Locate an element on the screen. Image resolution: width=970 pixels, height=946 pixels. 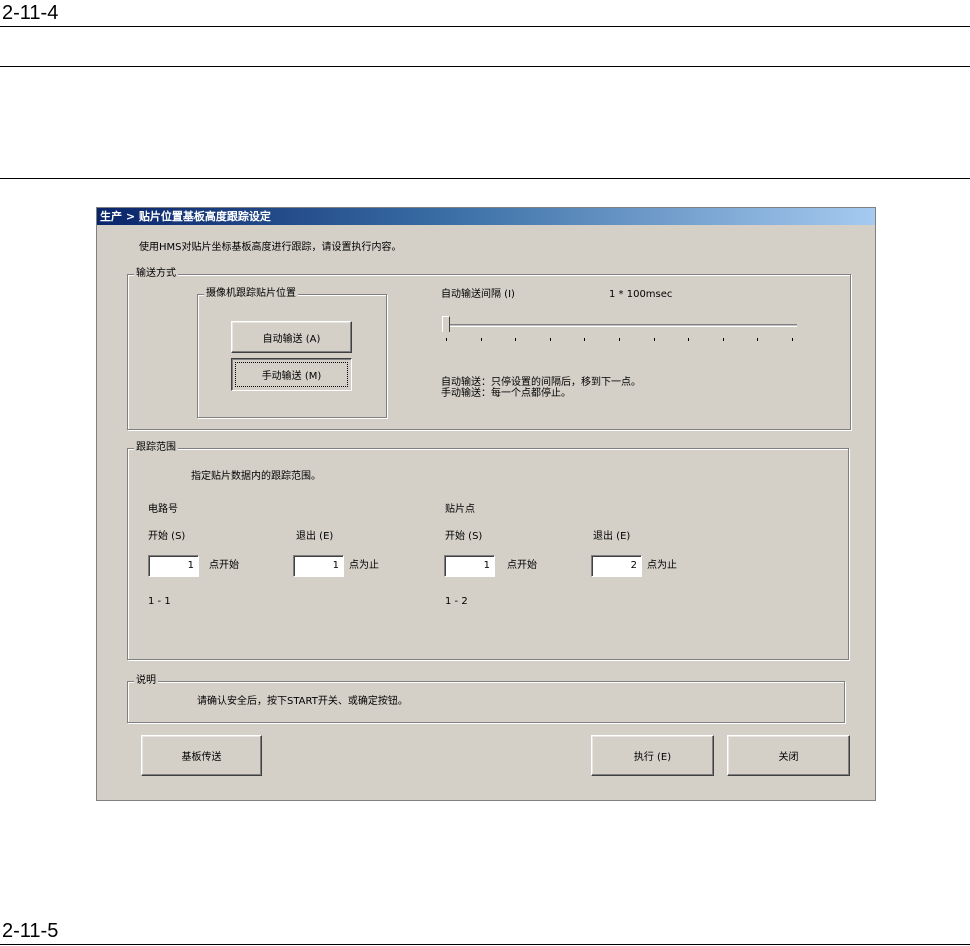
note-text: 请确认安全后，按下START开关、或确定按钮。 is located at coordinates (302, 701).